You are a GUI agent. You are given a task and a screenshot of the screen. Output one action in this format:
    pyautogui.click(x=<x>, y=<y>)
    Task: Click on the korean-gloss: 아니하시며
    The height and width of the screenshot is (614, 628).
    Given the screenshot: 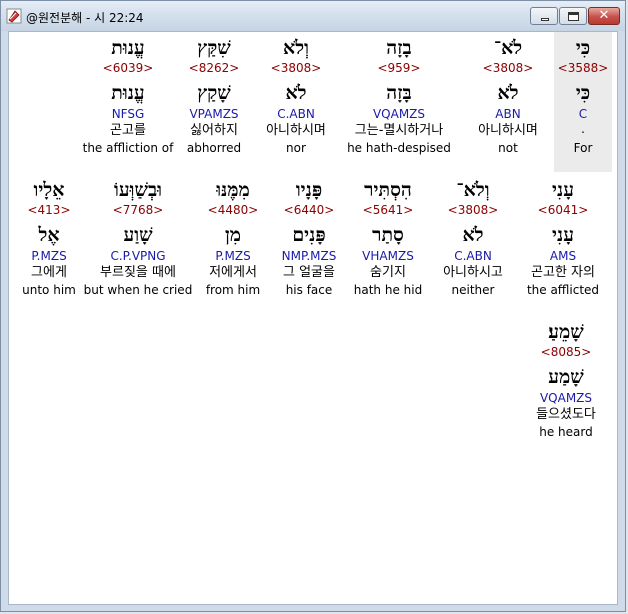 What is the action you would take?
    pyautogui.click(x=508, y=130)
    